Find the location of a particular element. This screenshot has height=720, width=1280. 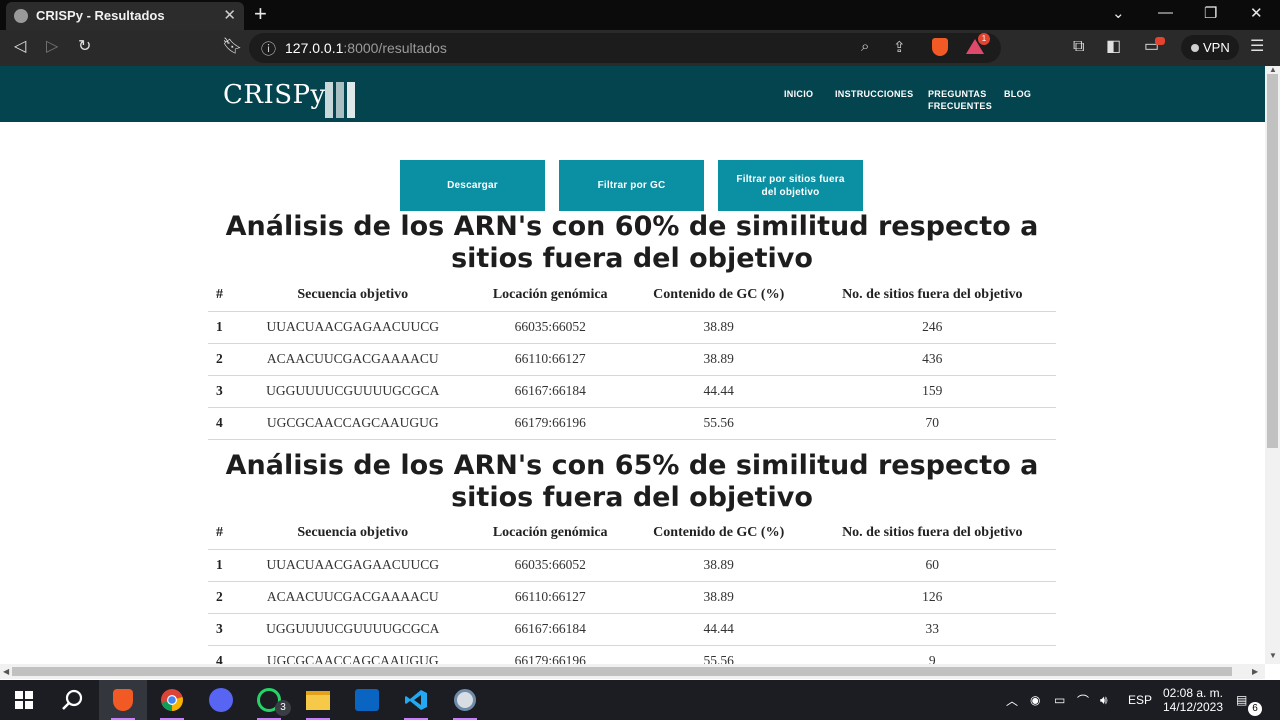

filter-off-target-button: Filtrar por sitios fuera del objetivo is located at coordinates (790, 185).